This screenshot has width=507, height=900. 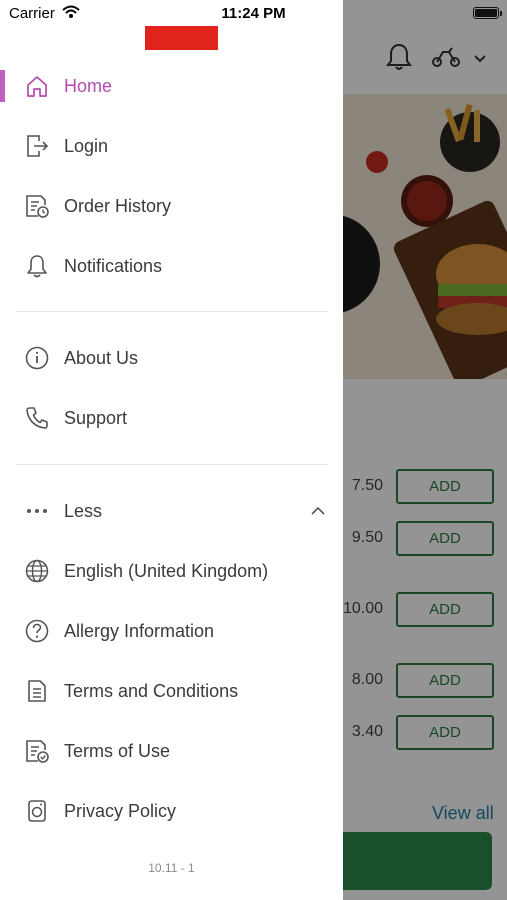 I want to click on menu-item-terms-and-conditions: Terms and Conditions, so click(x=171, y=691).